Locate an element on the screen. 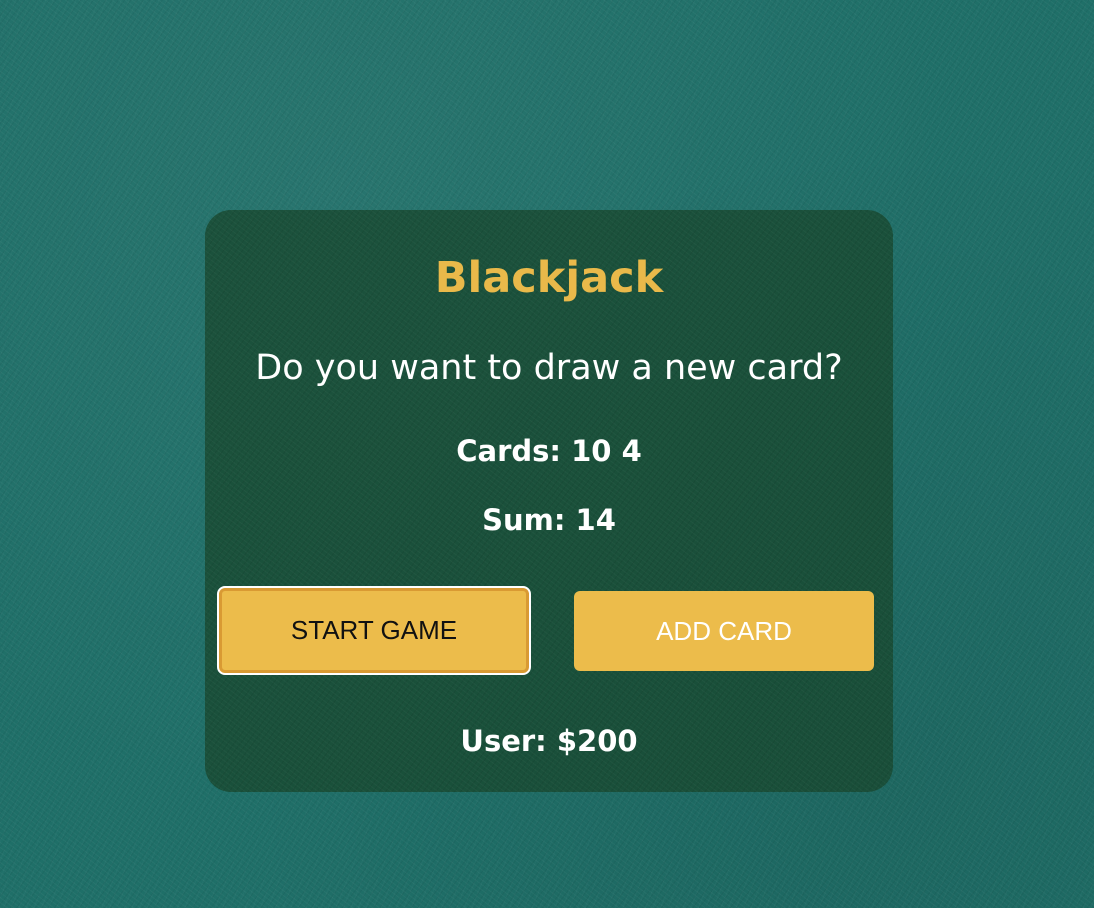 Image resolution: width=1094 pixels, height=908 pixels. player-balance: User: $200 is located at coordinates (549, 741).